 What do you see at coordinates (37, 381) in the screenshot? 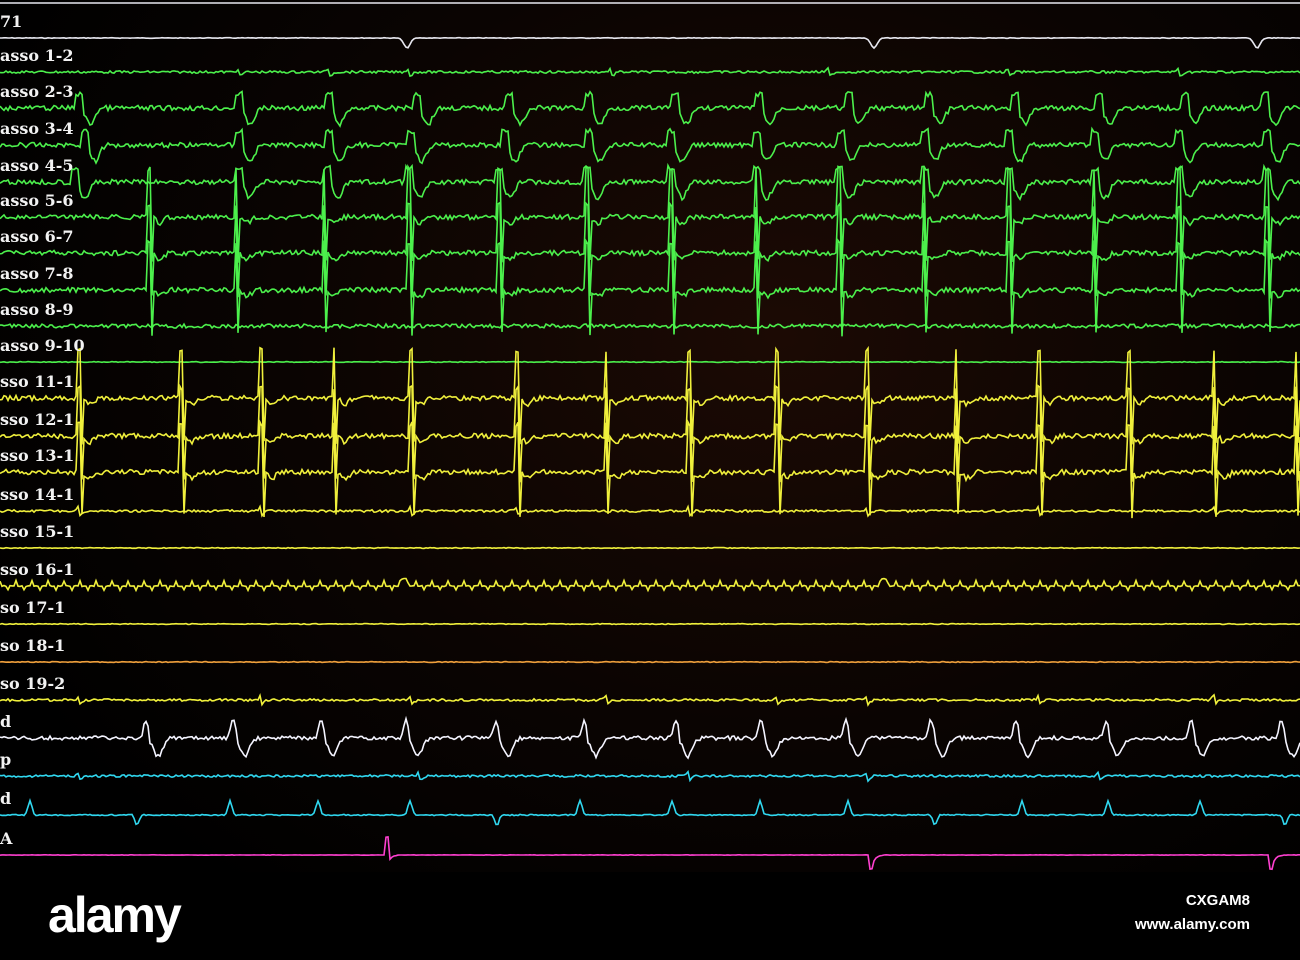
I see `channel-label: sso 11-1` at bounding box center [37, 381].